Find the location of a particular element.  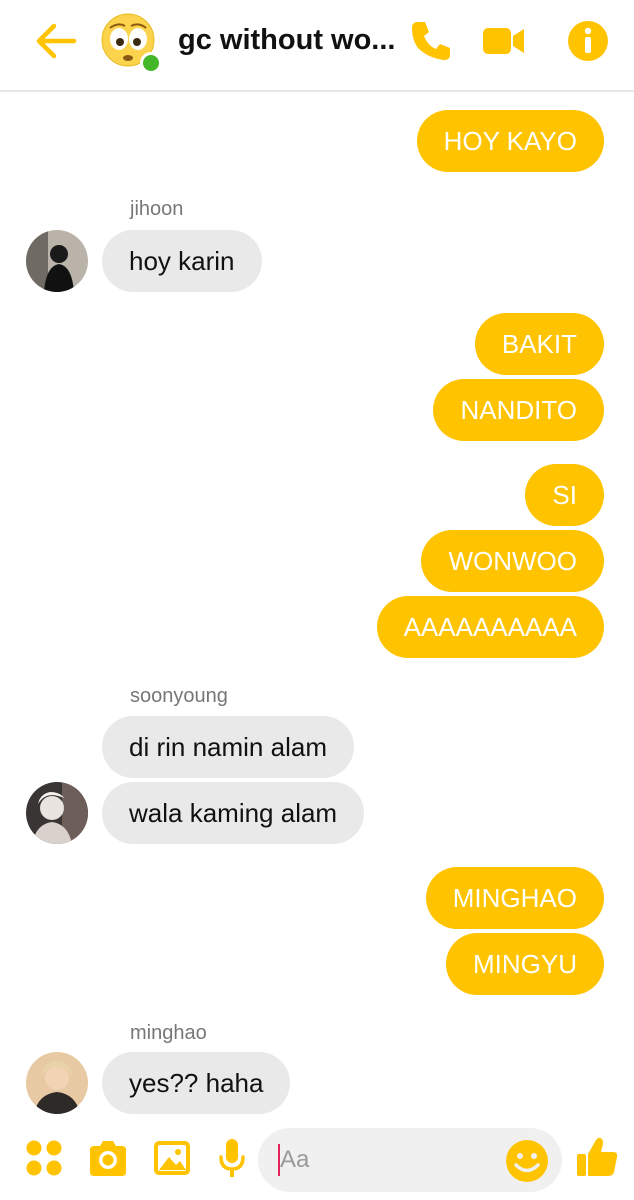

input-placeholder: Aa is located at coordinates (295, 1159).